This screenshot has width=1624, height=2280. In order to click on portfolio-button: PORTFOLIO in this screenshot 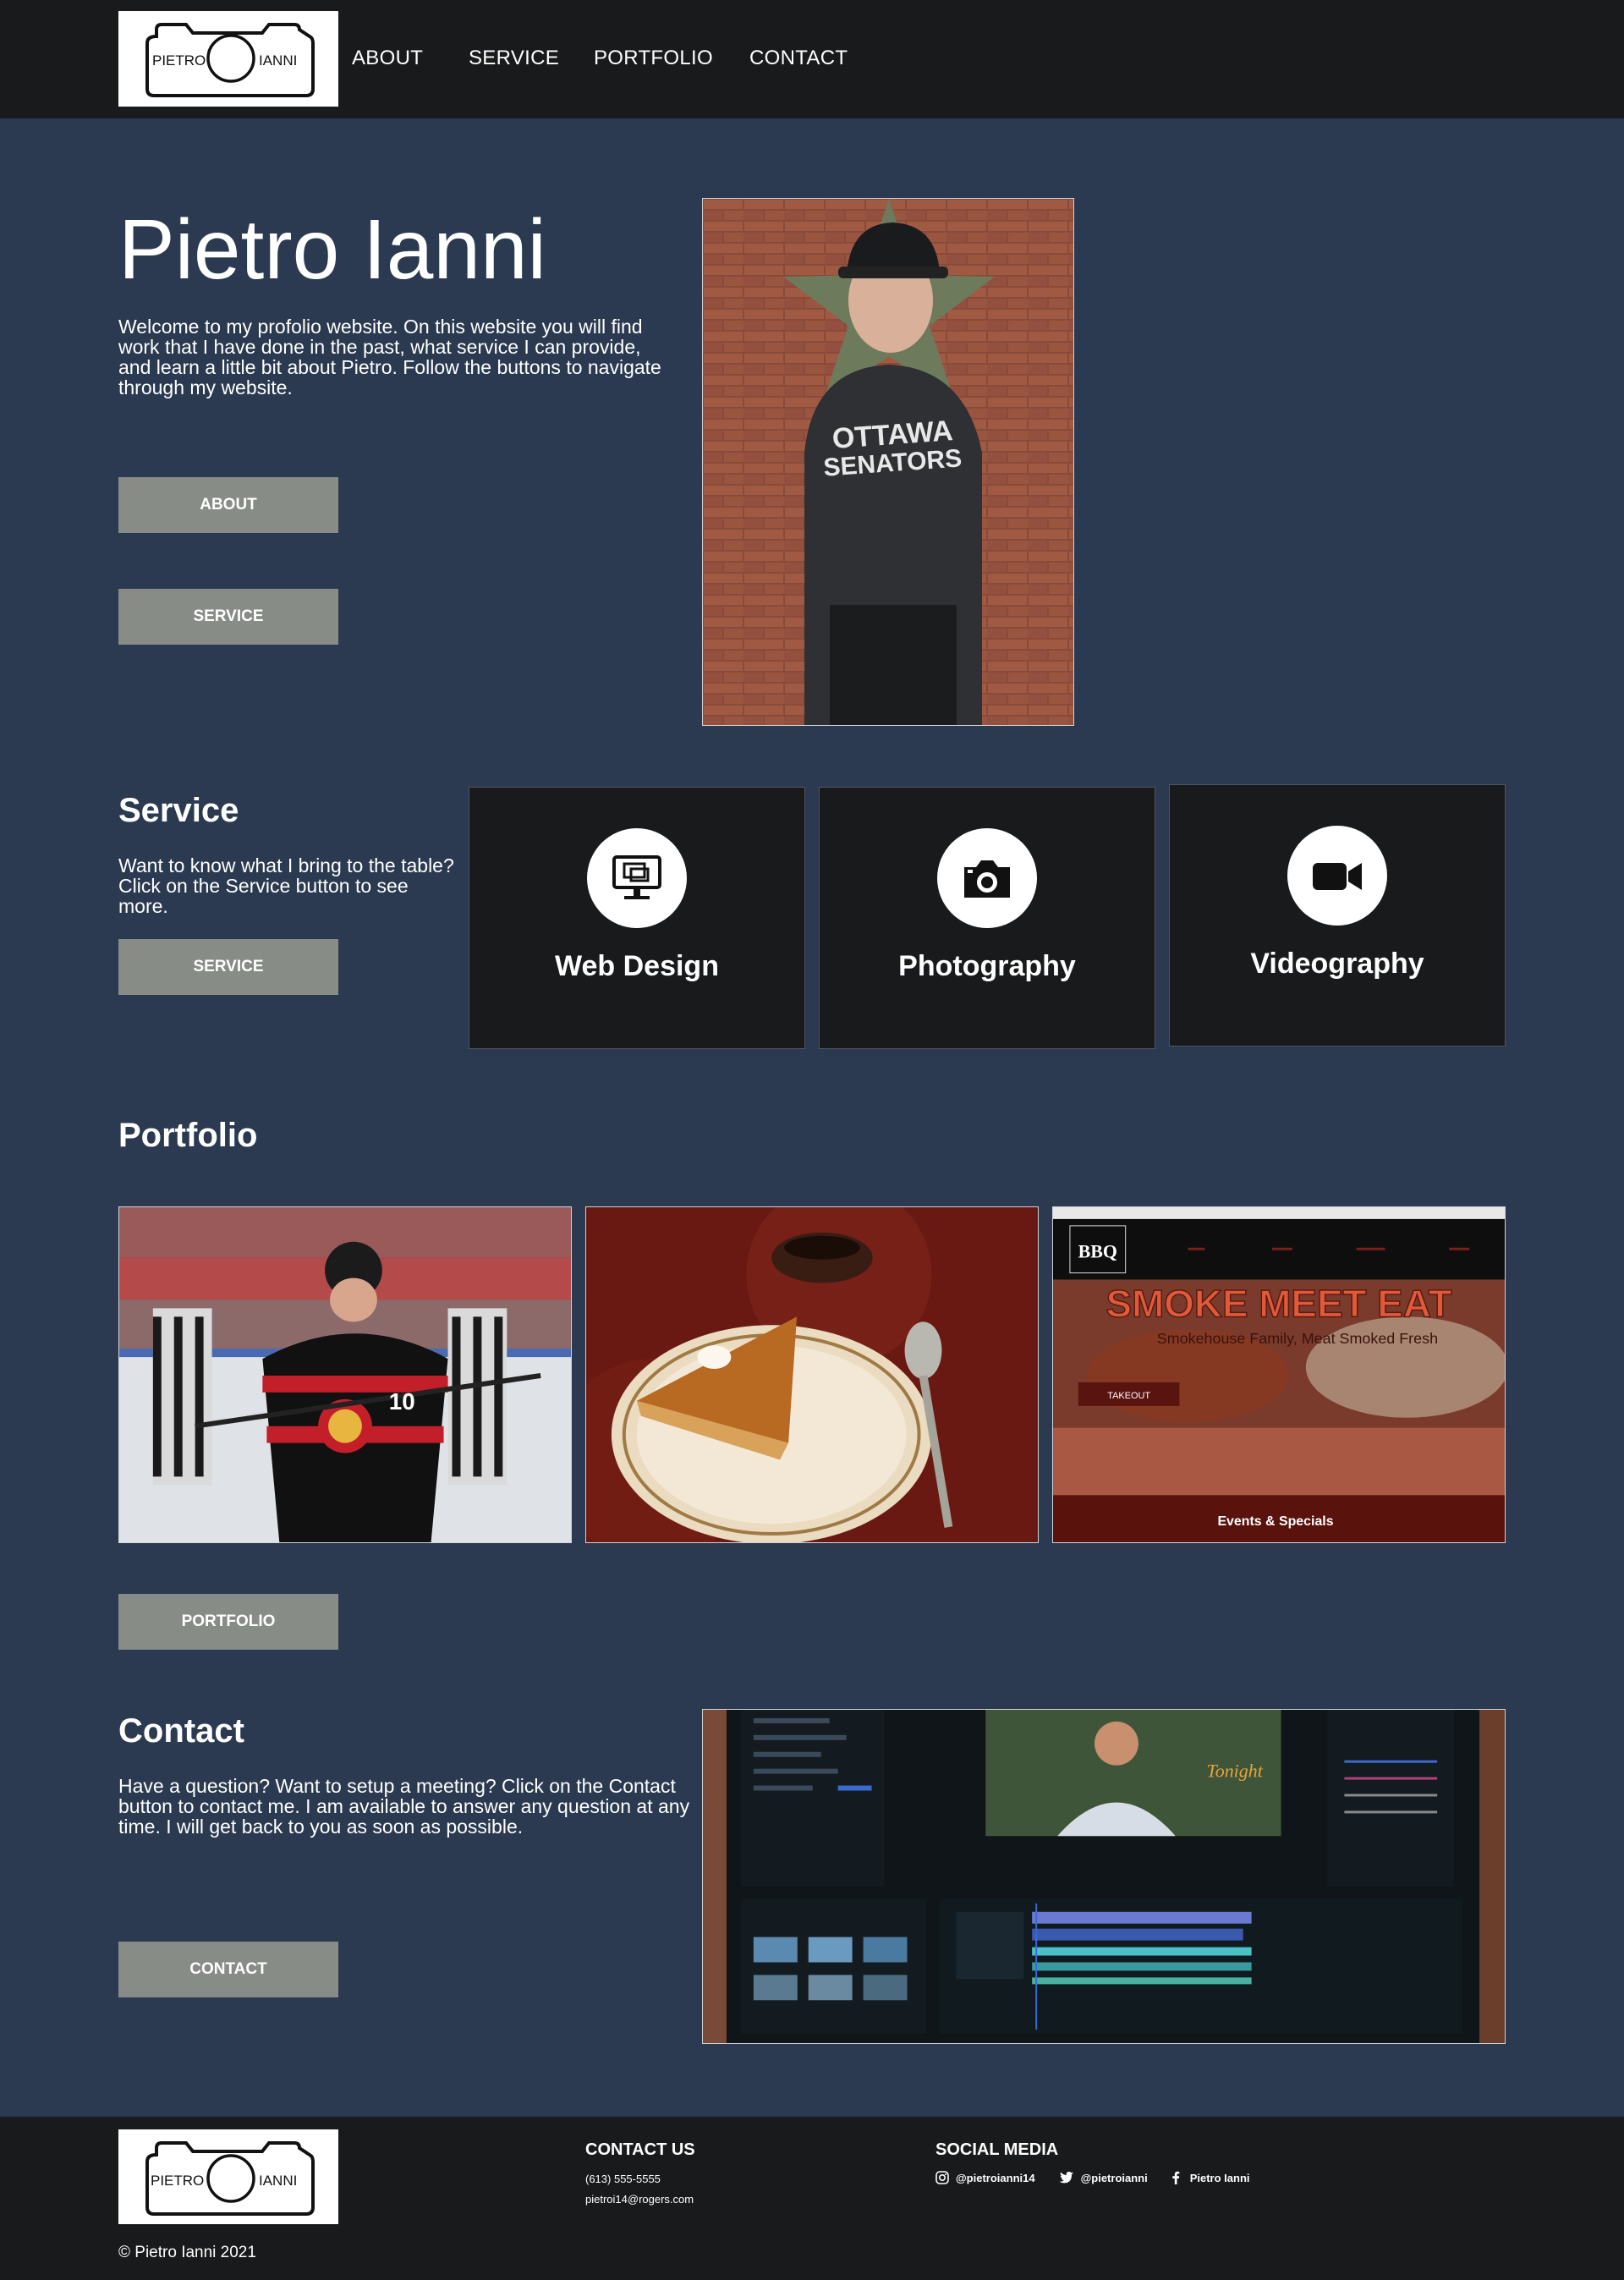, I will do `click(228, 1622)`.